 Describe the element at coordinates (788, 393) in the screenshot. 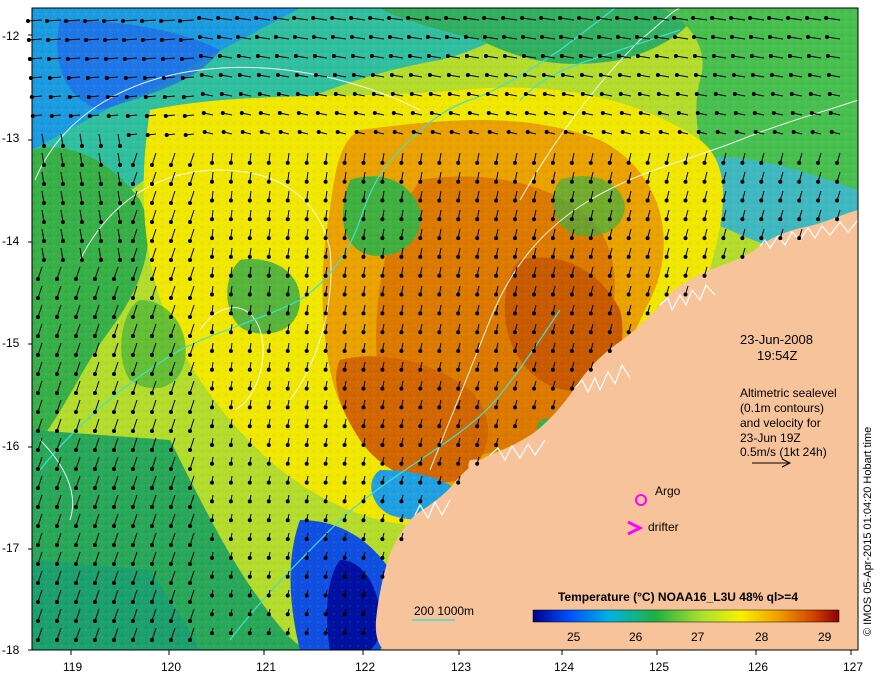

I see `altimetry-text: Altimetric sealevel` at that location.